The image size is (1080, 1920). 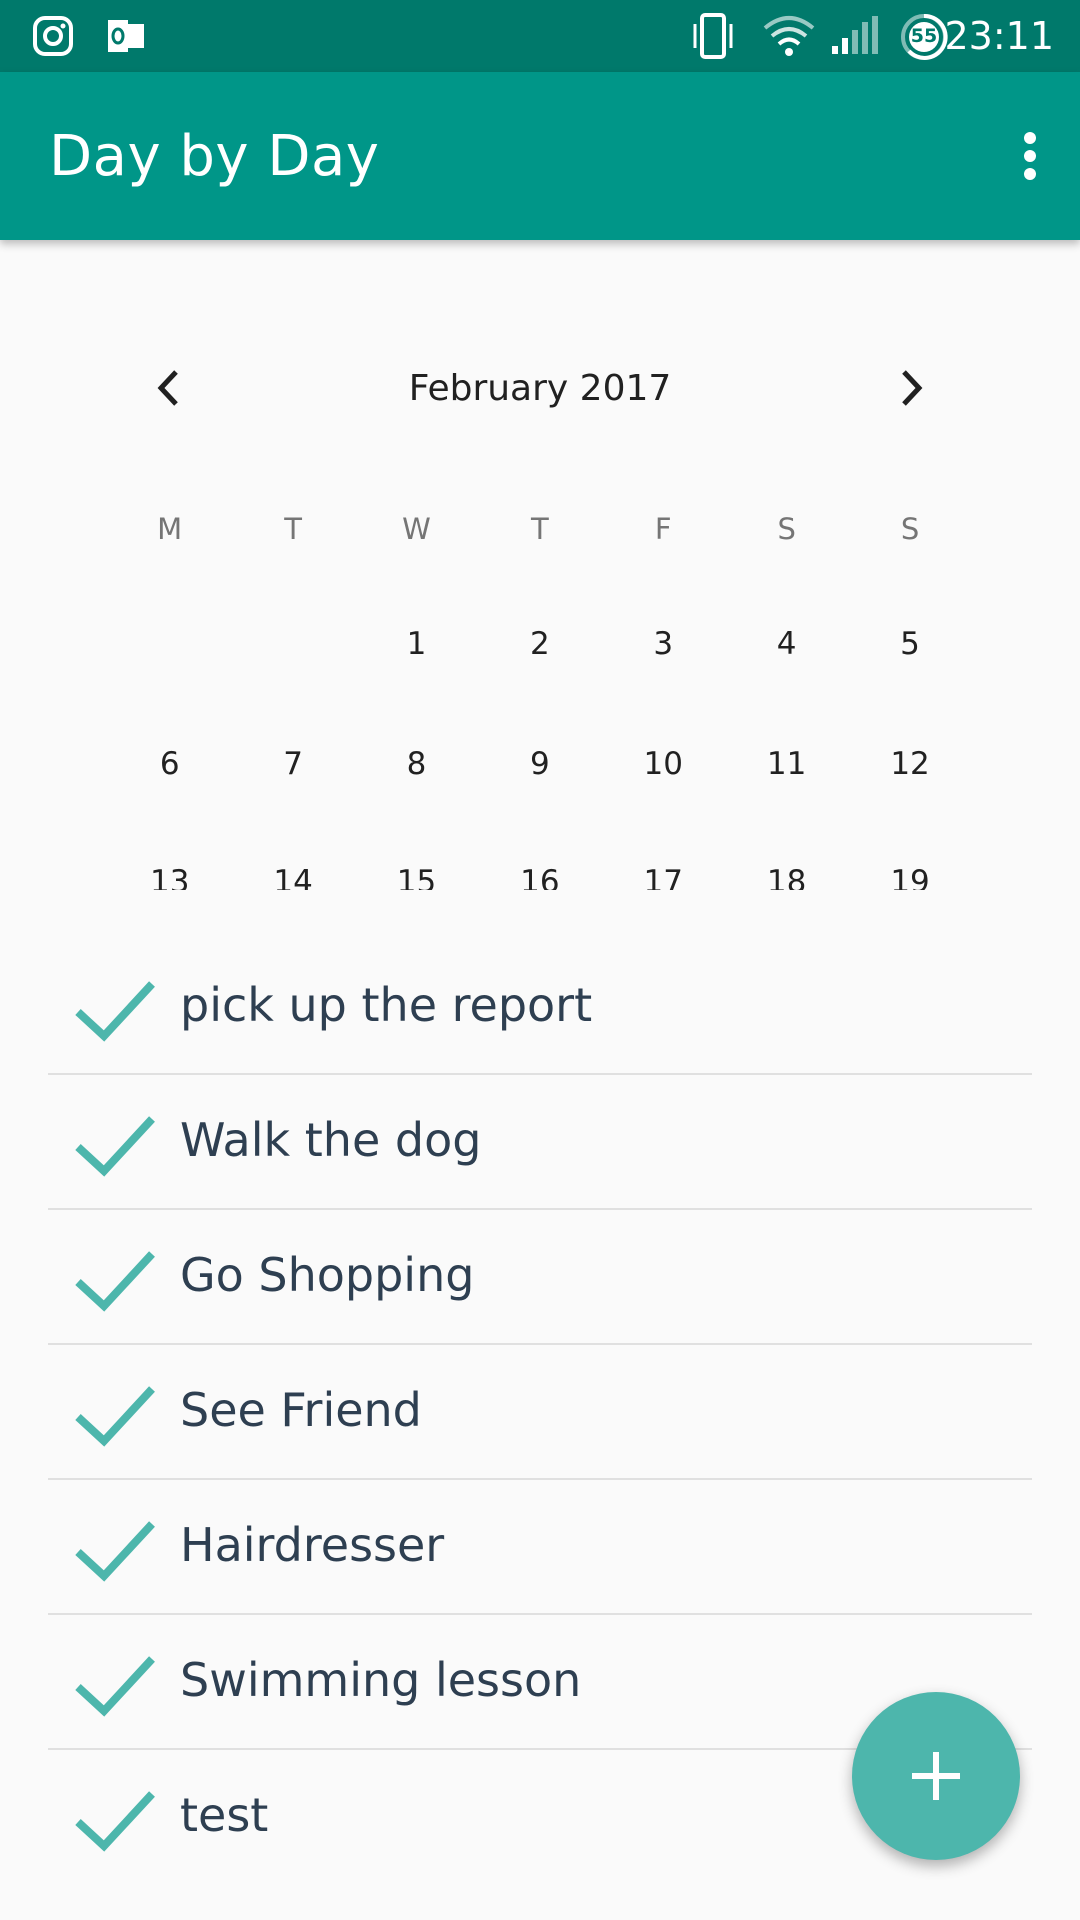 I want to click on calendar-day: 15, so click(x=416, y=877).